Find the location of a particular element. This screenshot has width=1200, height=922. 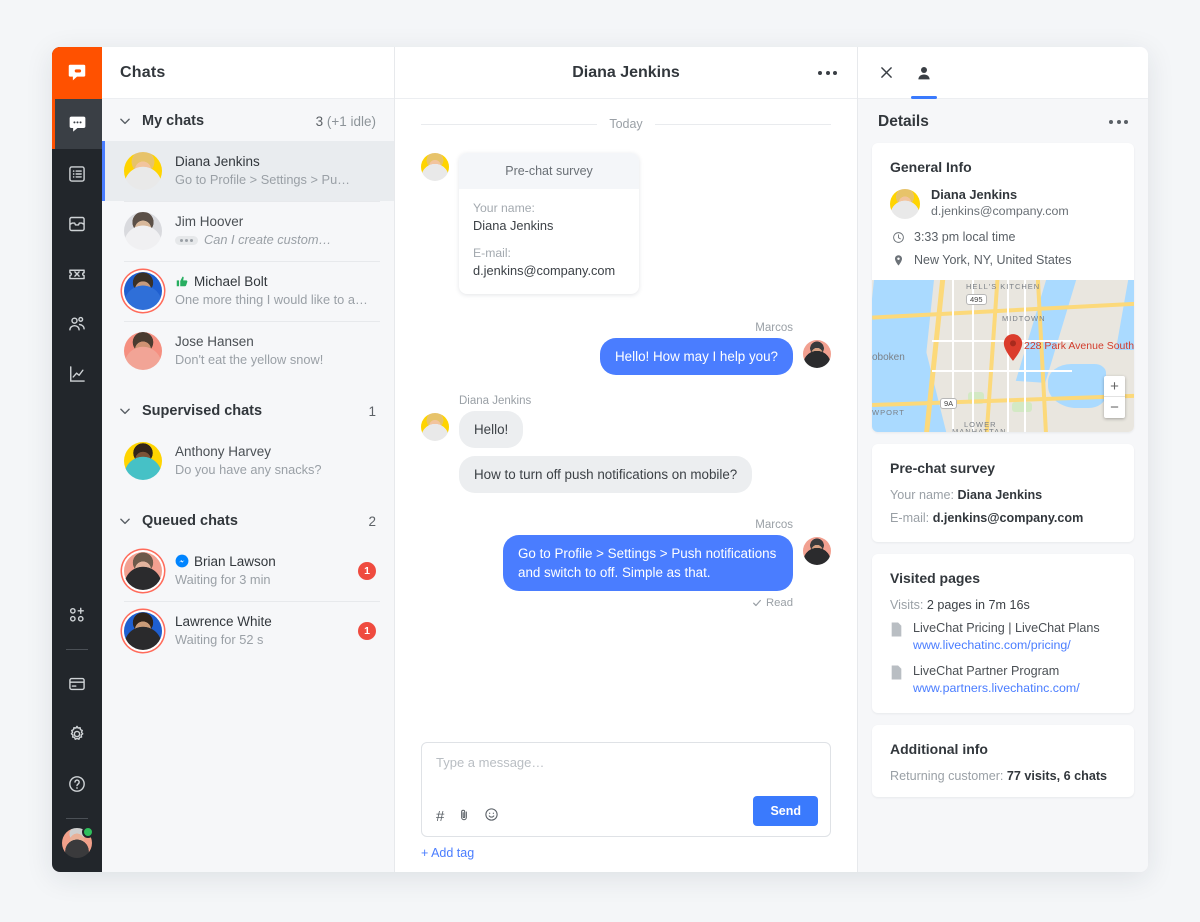

chat-item-name: Lawrence White is located at coordinates (223, 621).